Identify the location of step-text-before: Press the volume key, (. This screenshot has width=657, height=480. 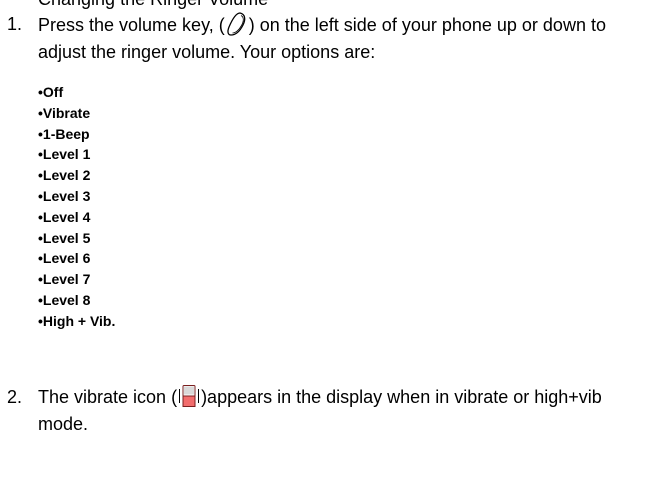
(131, 25).